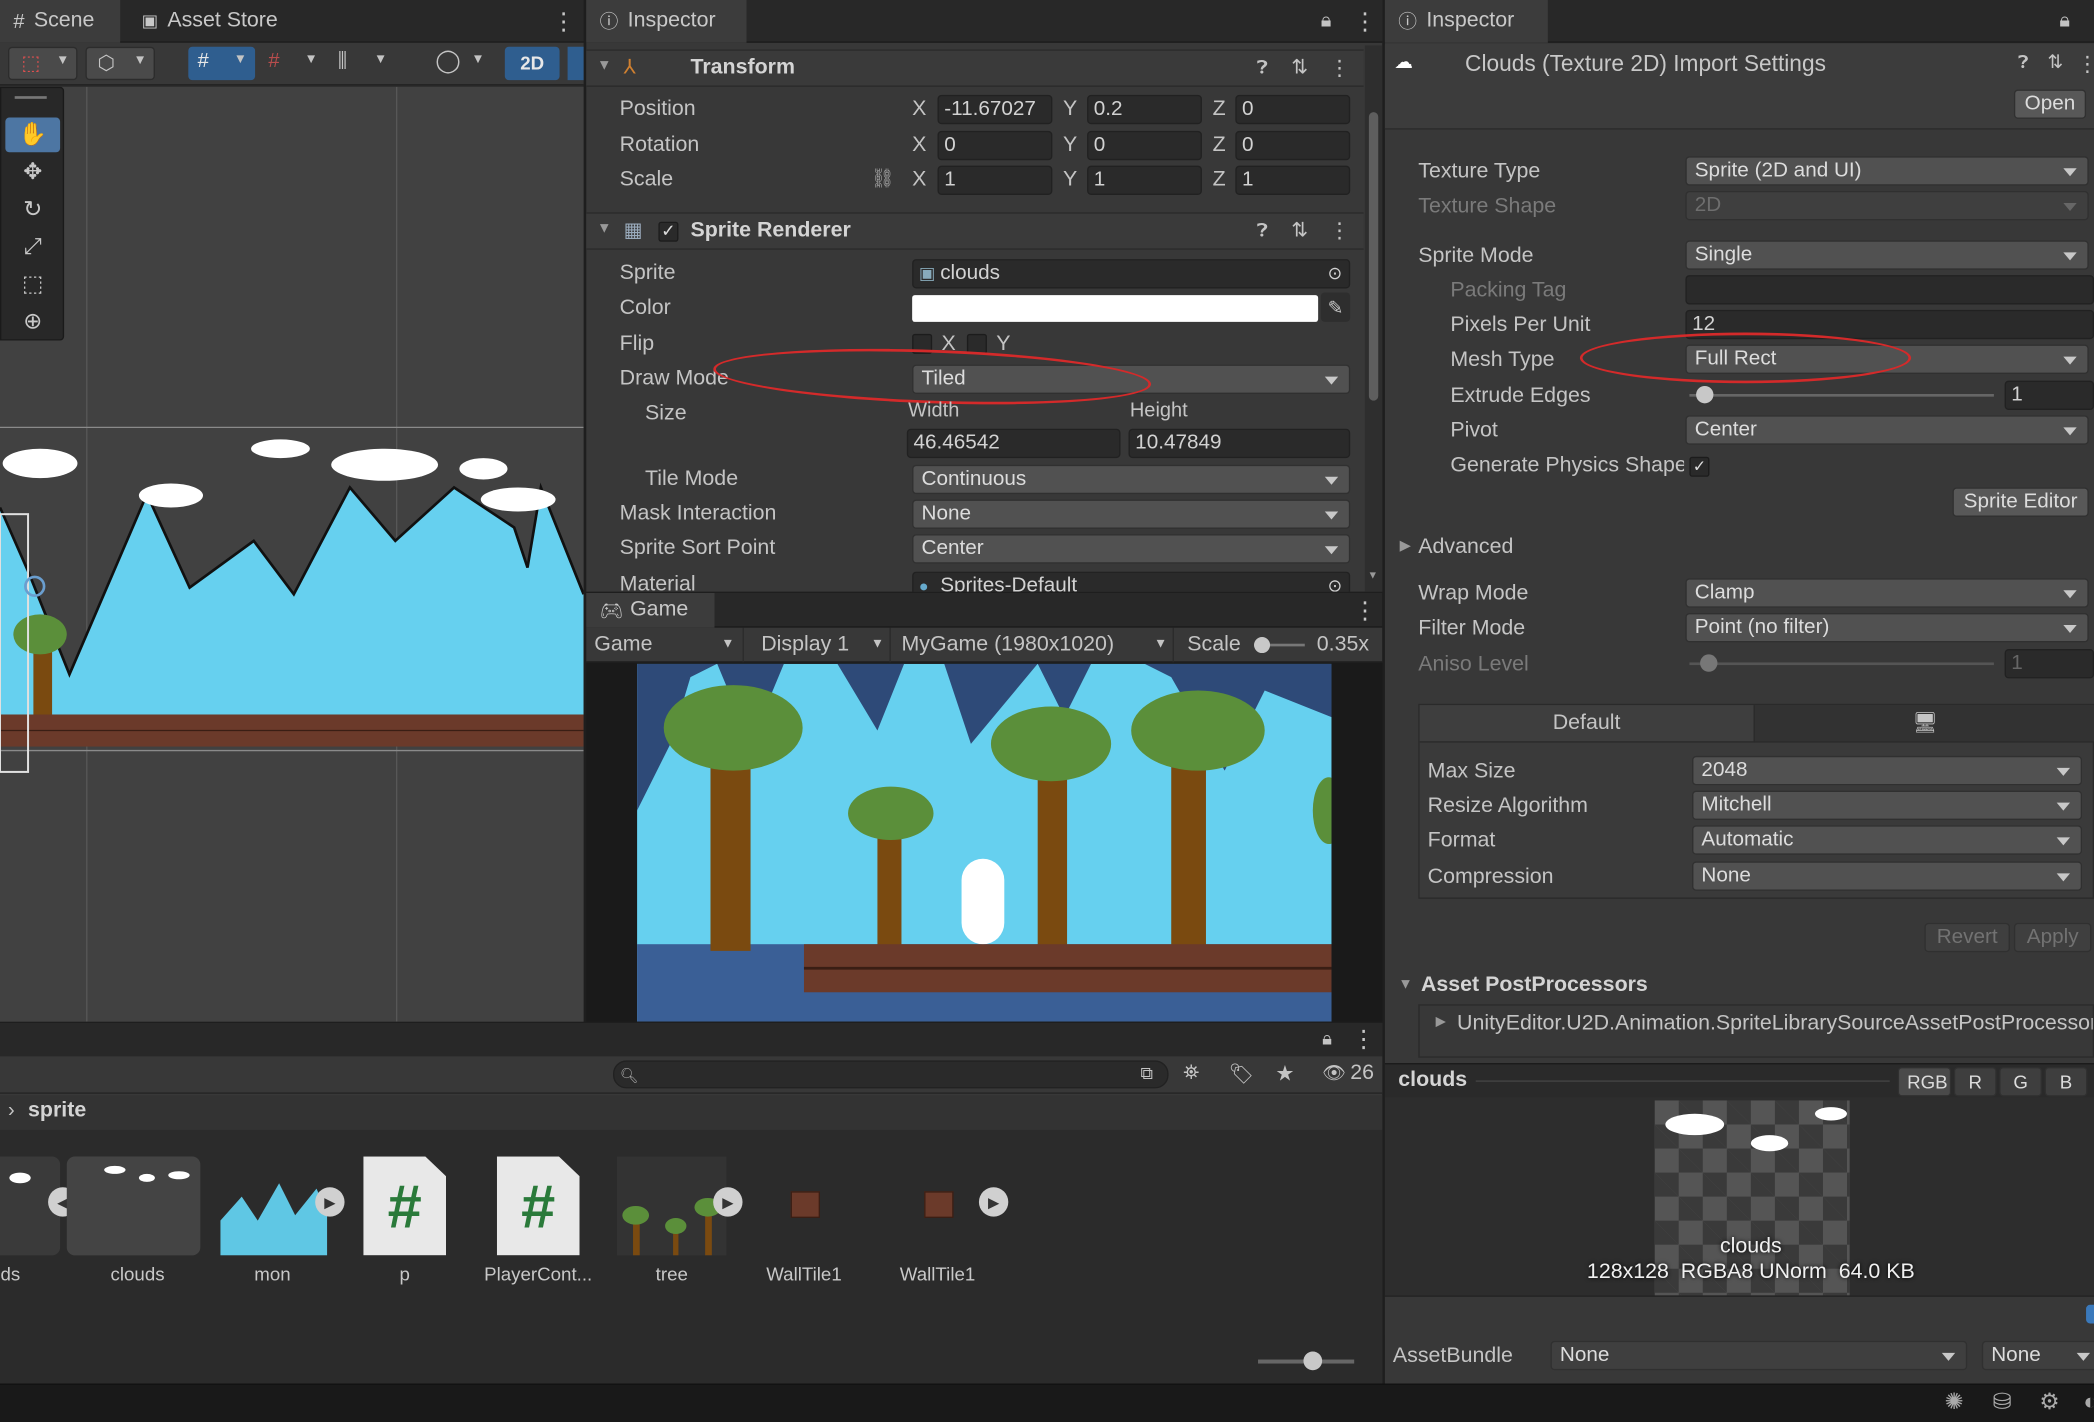 This screenshot has width=2094, height=1422. What do you see at coordinates (1131, 479) in the screenshot?
I see `tile-mode-dropdown: Continuous` at bounding box center [1131, 479].